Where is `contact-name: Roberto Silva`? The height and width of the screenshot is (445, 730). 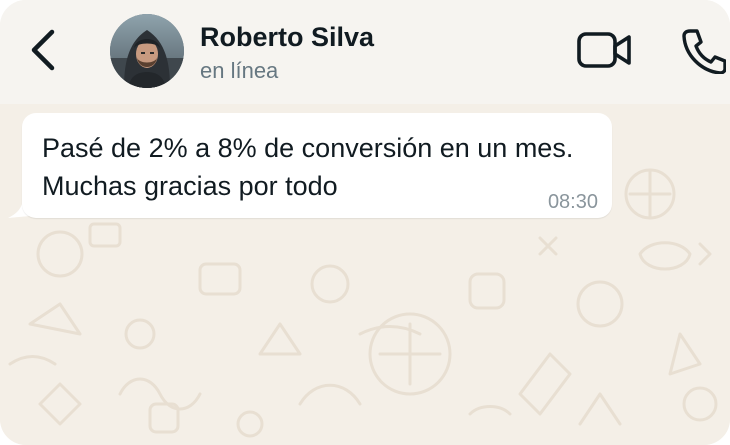
contact-name: Roberto Silva is located at coordinates (287, 37).